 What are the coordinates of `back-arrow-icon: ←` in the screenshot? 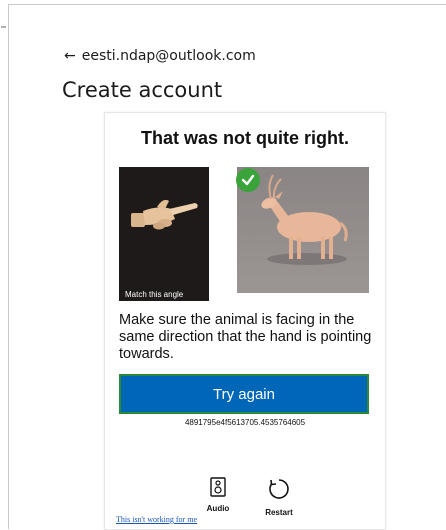 It's located at (70, 56).